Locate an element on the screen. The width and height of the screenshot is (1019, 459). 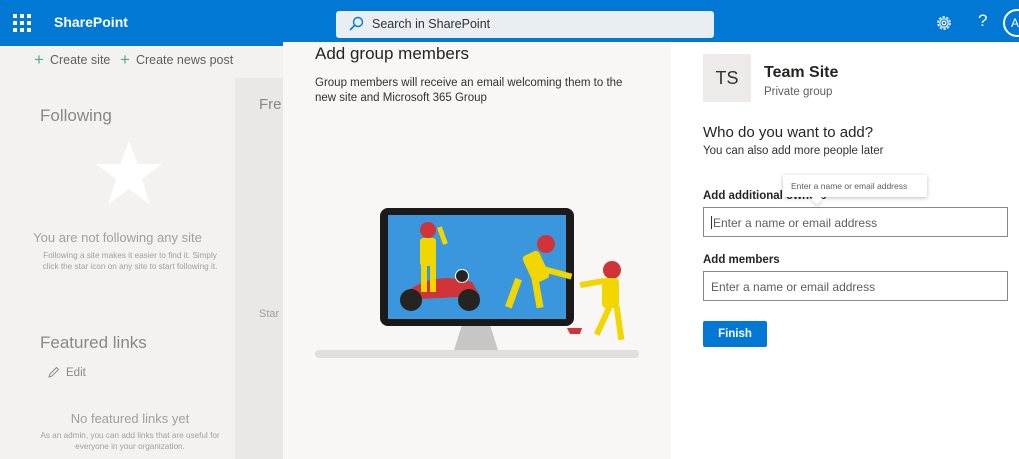
owners-field: Enter a name or email address is located at coordinates (855, 222).